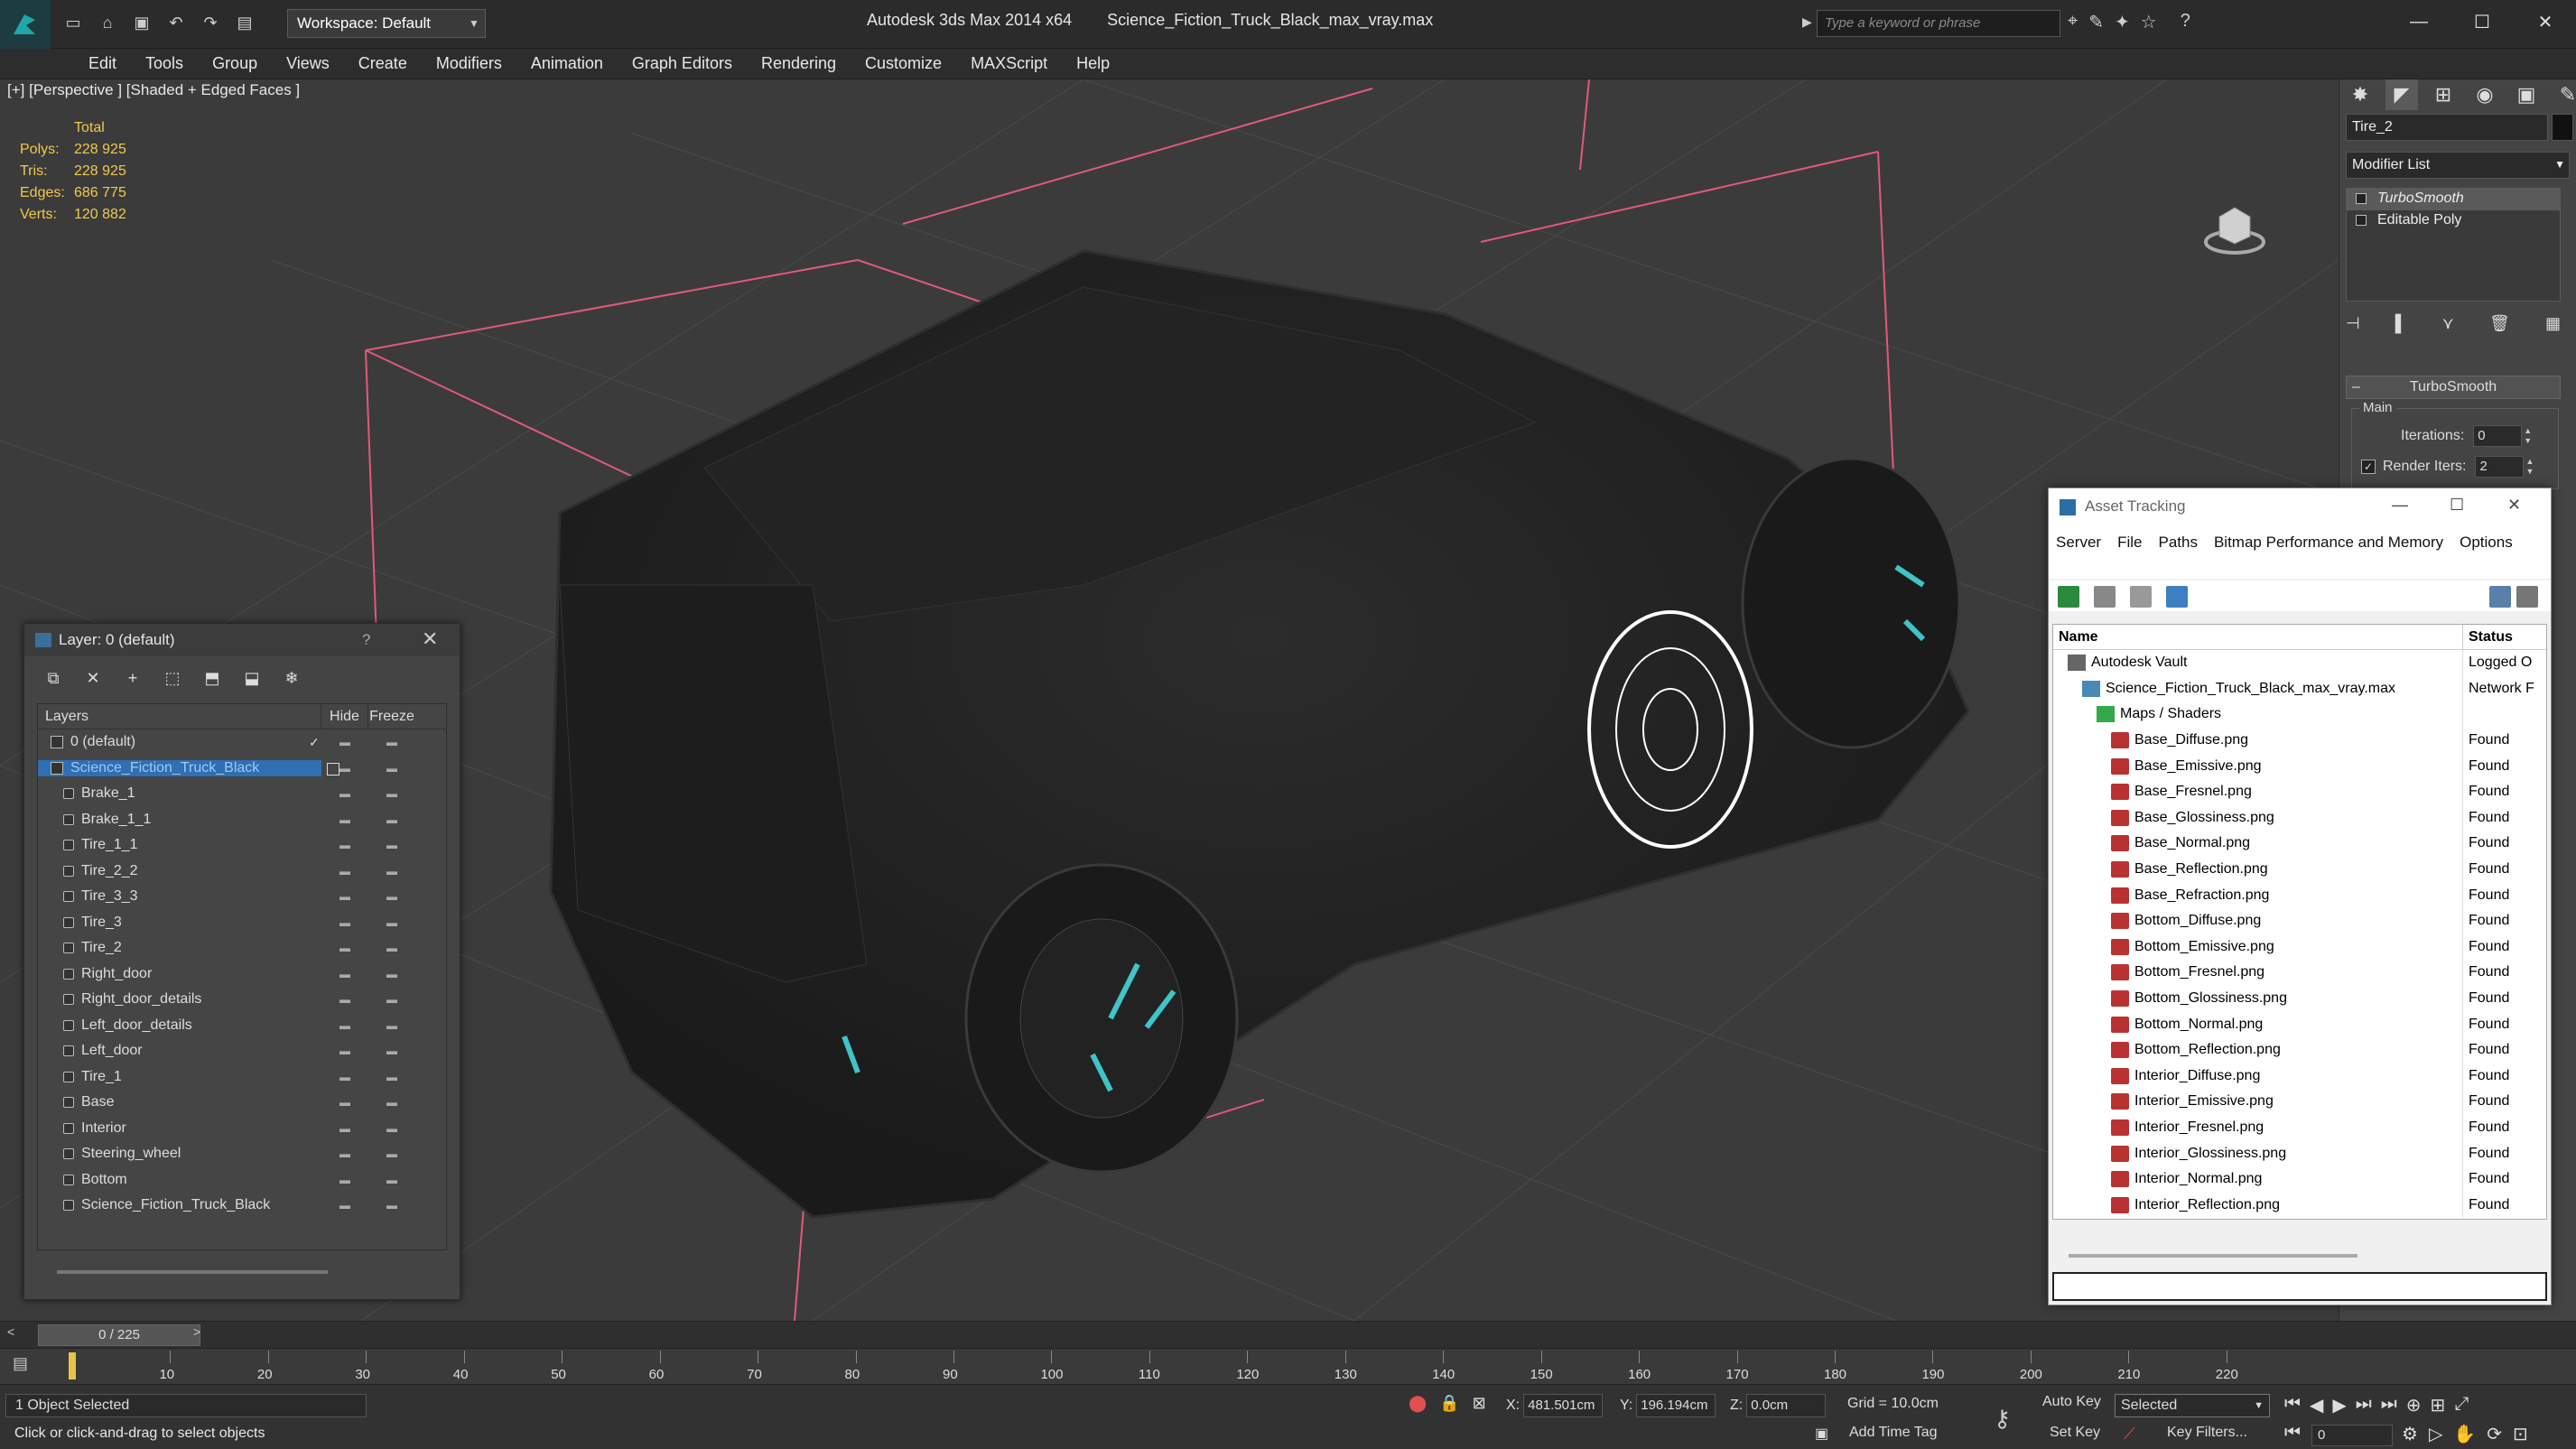 This screenshot has height=1449, width=2576. What do you see at coordinates (2520, 1434) in the screenshot?
I see `maximize-viewport-icon: ⊡` at bounding box center [2520, 1434].